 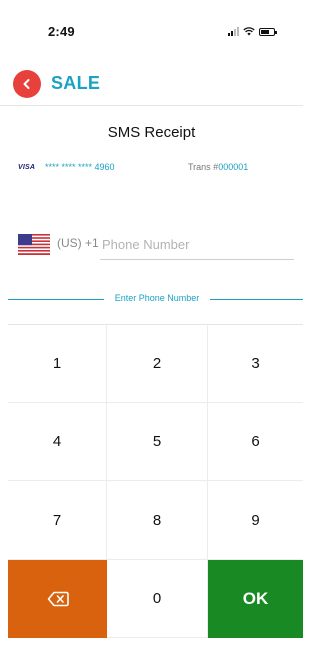 I want to click on backspace-icon, so click(x=58, y=599).